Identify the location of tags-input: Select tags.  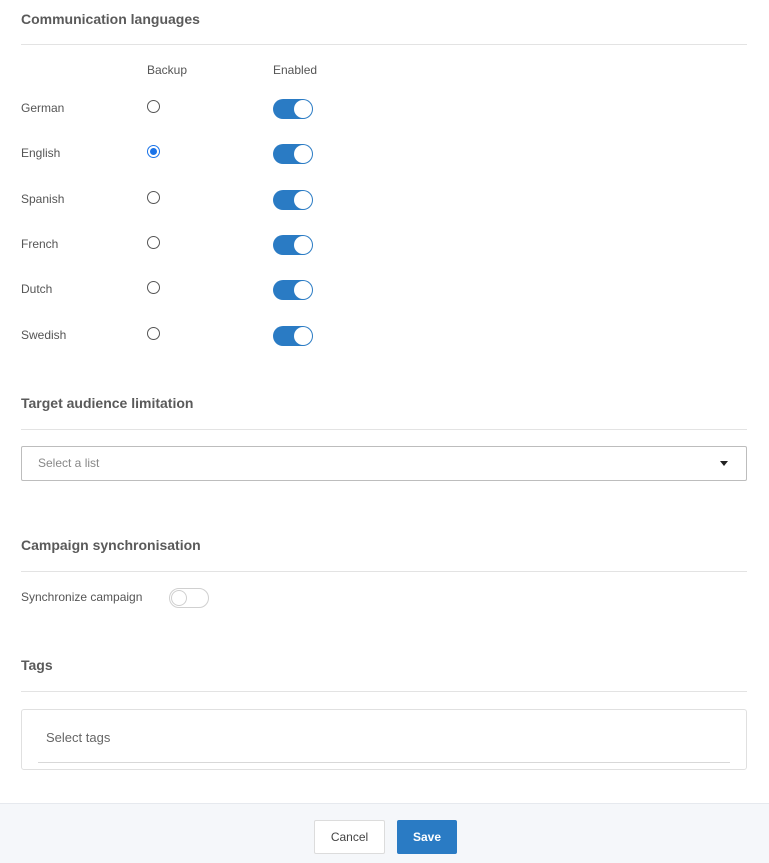
(384, 739).